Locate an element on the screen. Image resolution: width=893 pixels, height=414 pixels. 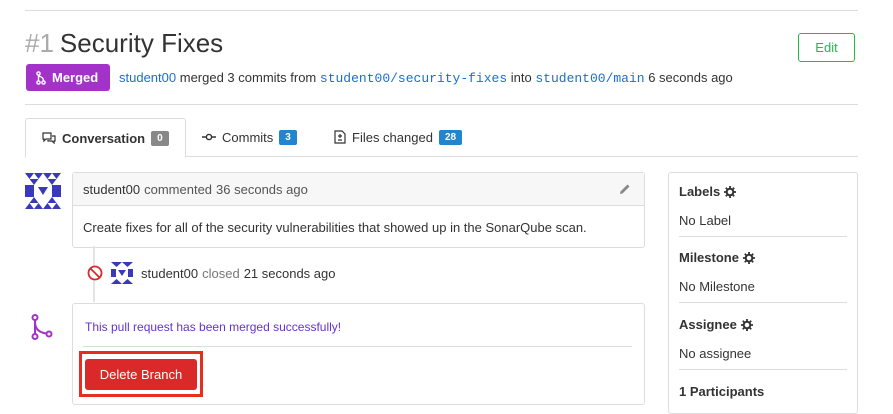
event-action: closed is located at coordinates (221, 273).